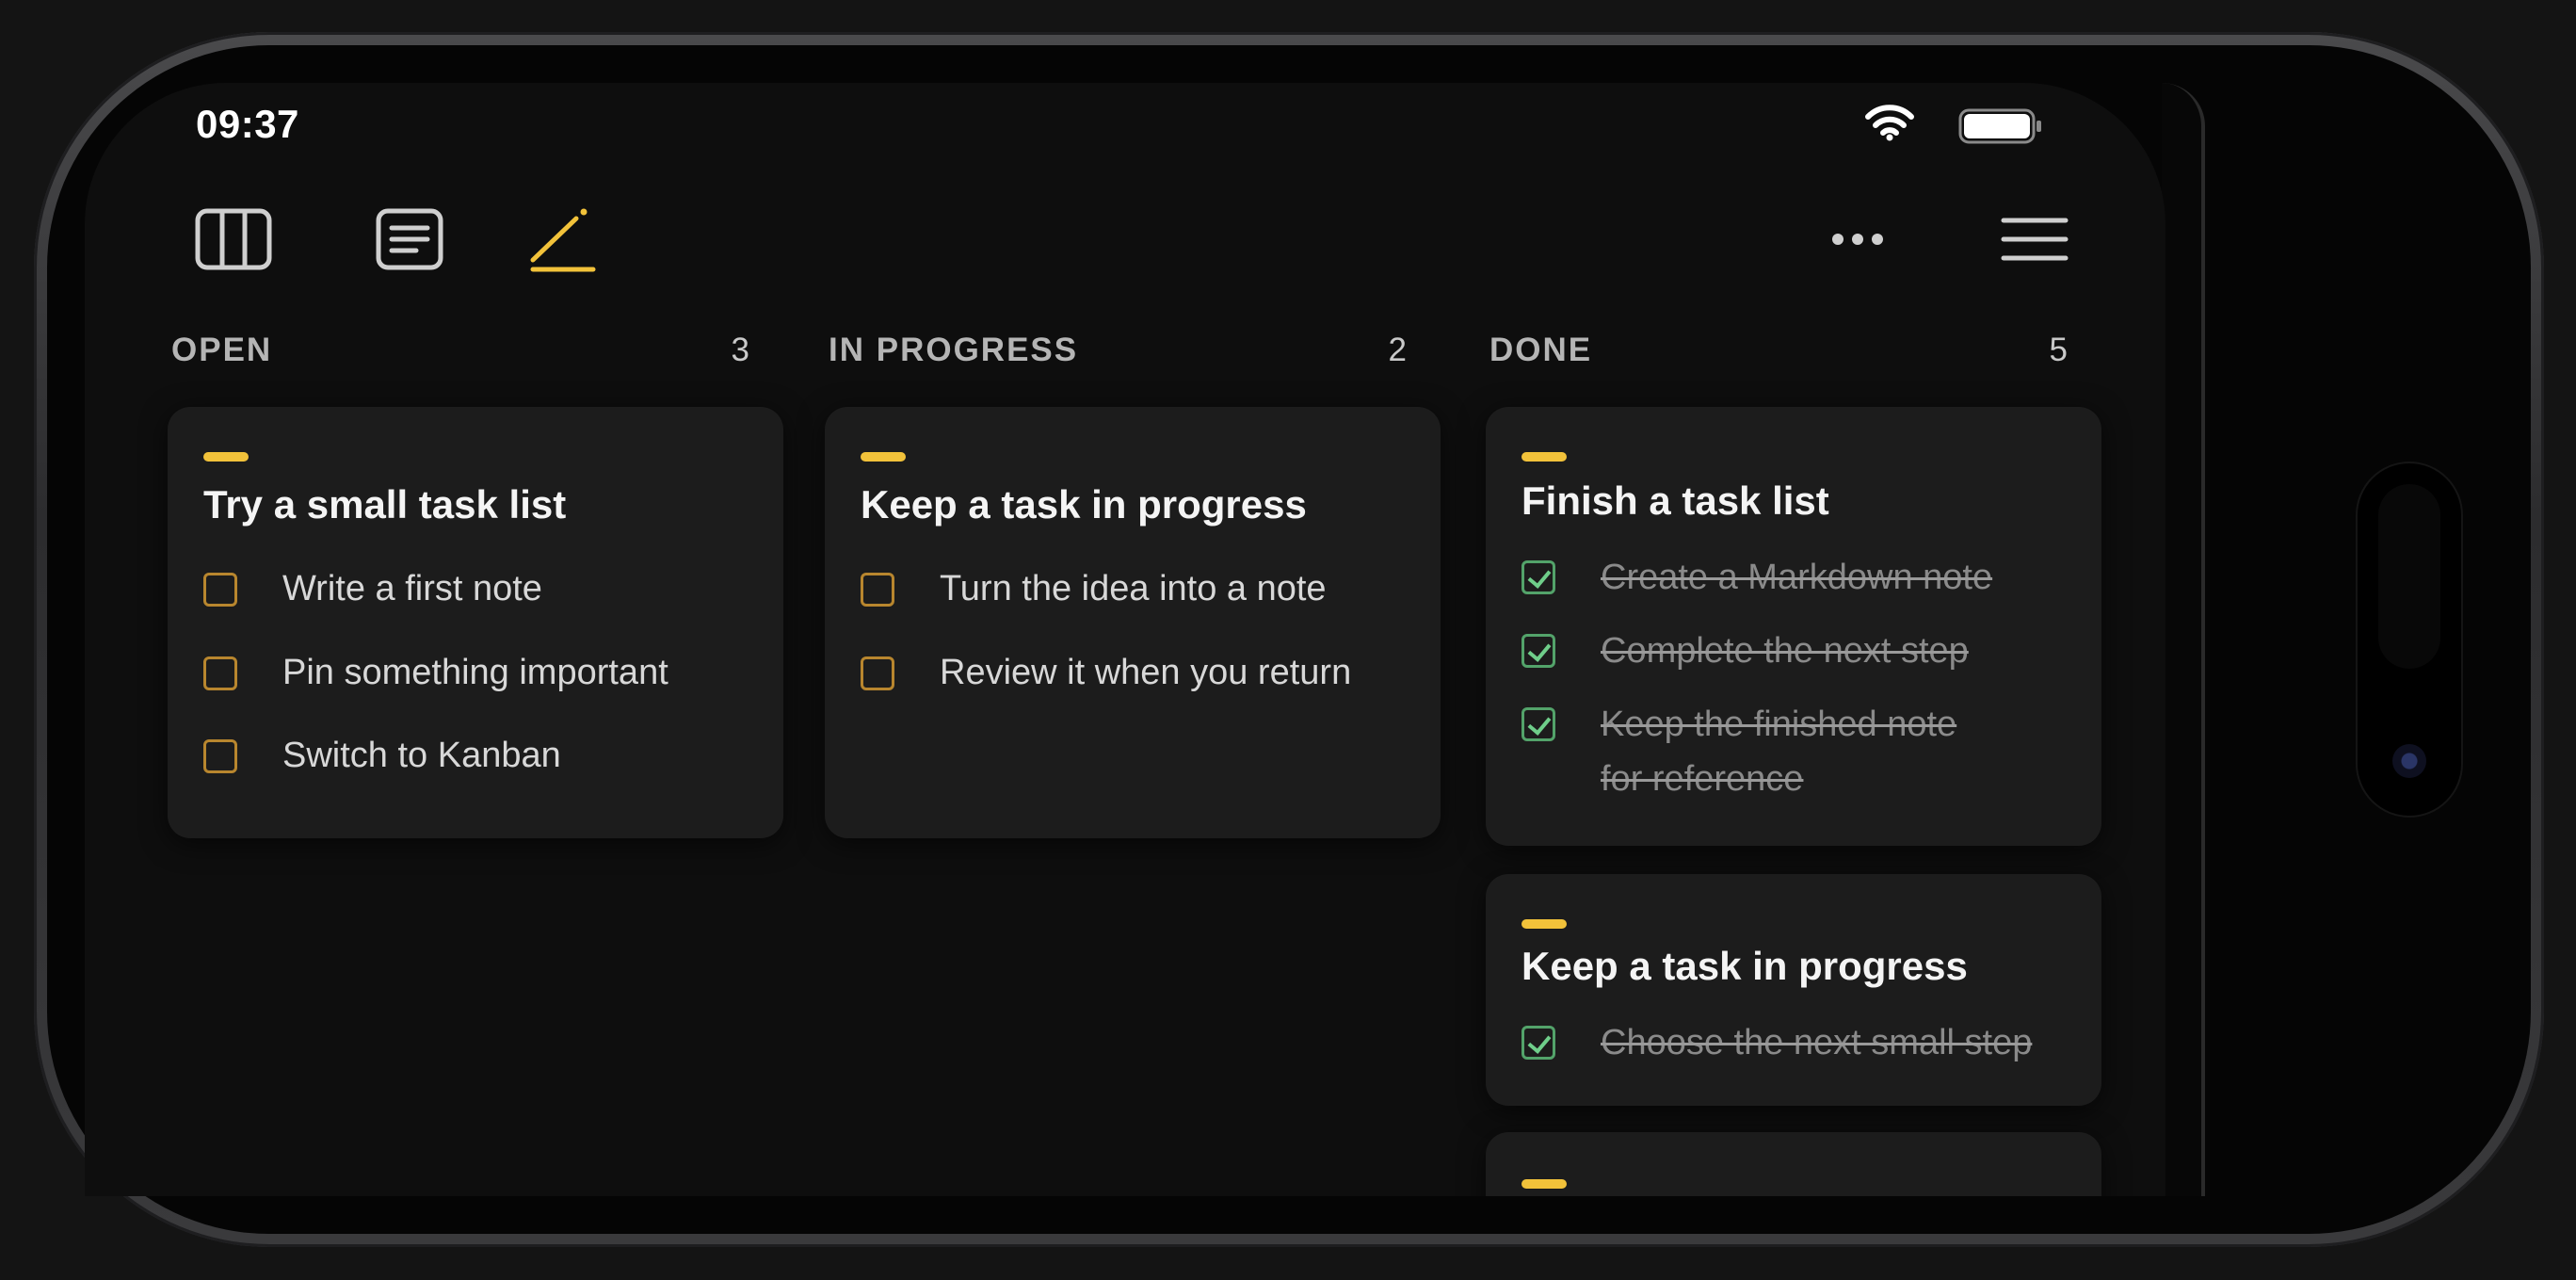 This screenshot has height=1280, width=2576. I want to click on task-card, so click(1793, 1164).